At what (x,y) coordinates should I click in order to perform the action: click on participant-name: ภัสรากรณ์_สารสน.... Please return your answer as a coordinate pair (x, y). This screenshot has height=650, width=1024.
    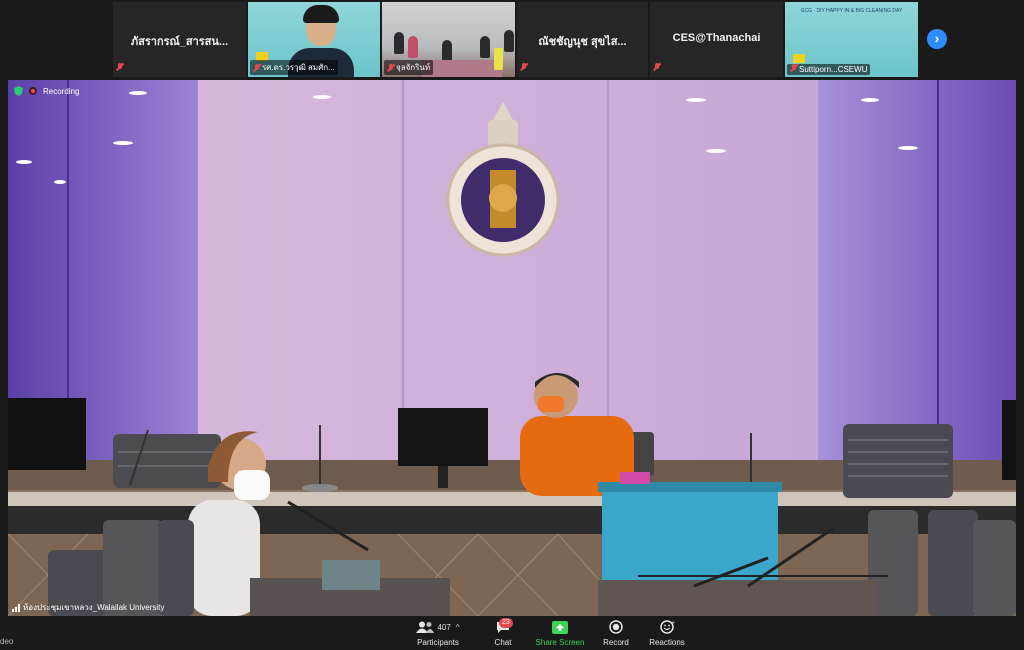
    Looking at the image, I should click on (179, 42).